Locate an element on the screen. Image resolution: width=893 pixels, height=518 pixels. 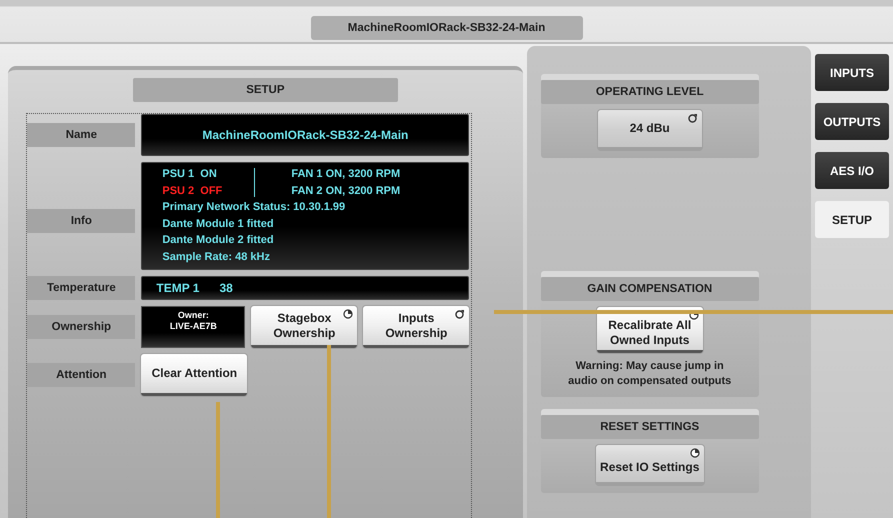
section-header: RESET SETTINGS is located at coordinates (649, 427).